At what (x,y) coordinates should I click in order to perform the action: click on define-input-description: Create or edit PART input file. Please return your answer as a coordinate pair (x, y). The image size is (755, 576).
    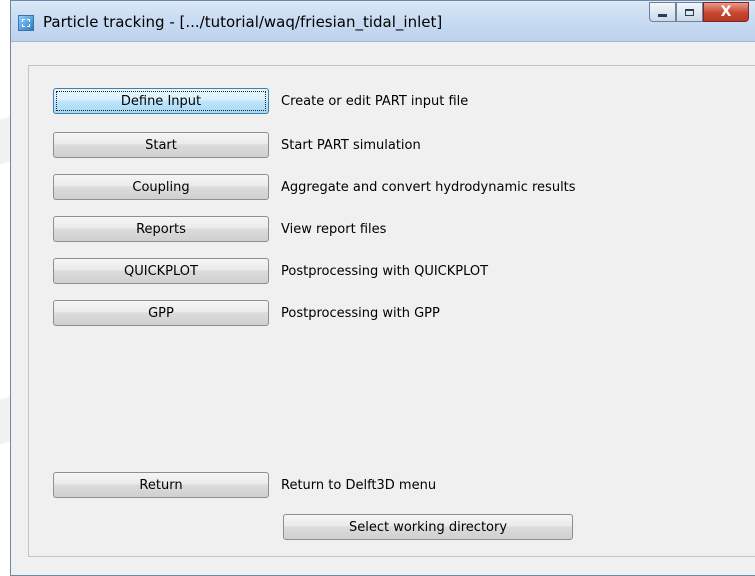
    Looking at the image, I should click on (375, 101).